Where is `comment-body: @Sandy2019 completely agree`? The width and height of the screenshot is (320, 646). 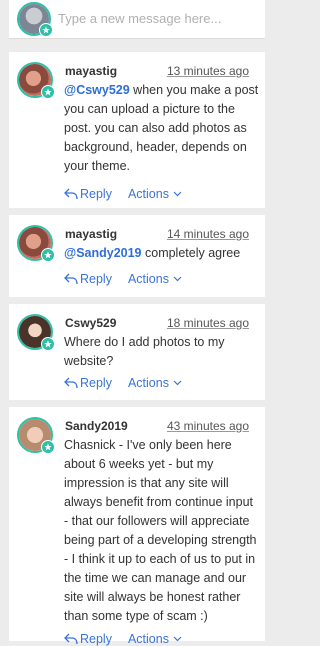
comment-body: @Sandy2019 completely agree is located at coordinates (162, 253).